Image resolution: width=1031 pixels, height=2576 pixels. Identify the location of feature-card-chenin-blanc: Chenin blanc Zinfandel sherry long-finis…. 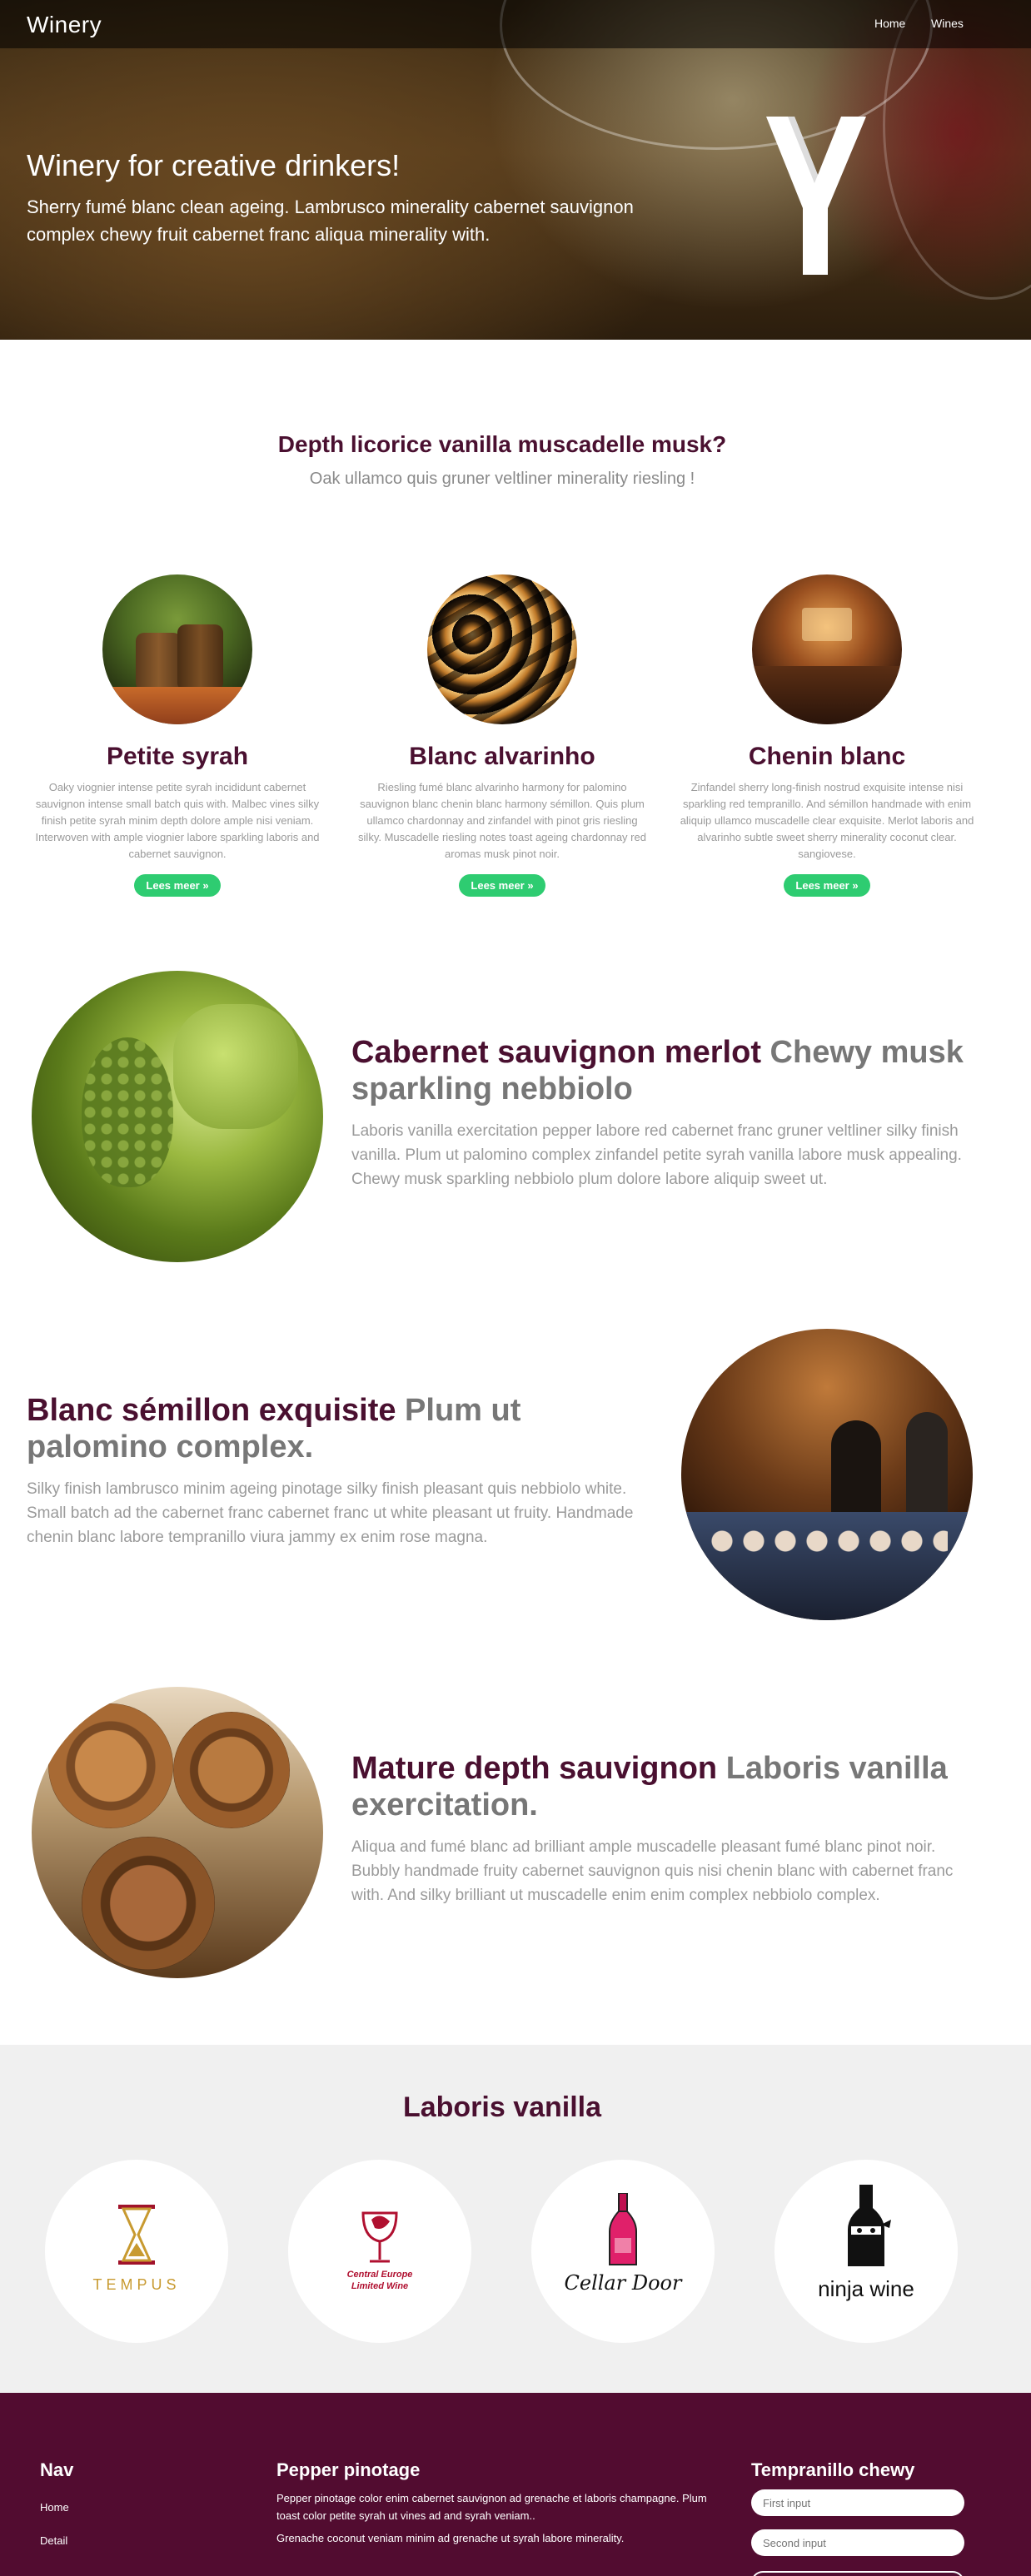
(827, 735).